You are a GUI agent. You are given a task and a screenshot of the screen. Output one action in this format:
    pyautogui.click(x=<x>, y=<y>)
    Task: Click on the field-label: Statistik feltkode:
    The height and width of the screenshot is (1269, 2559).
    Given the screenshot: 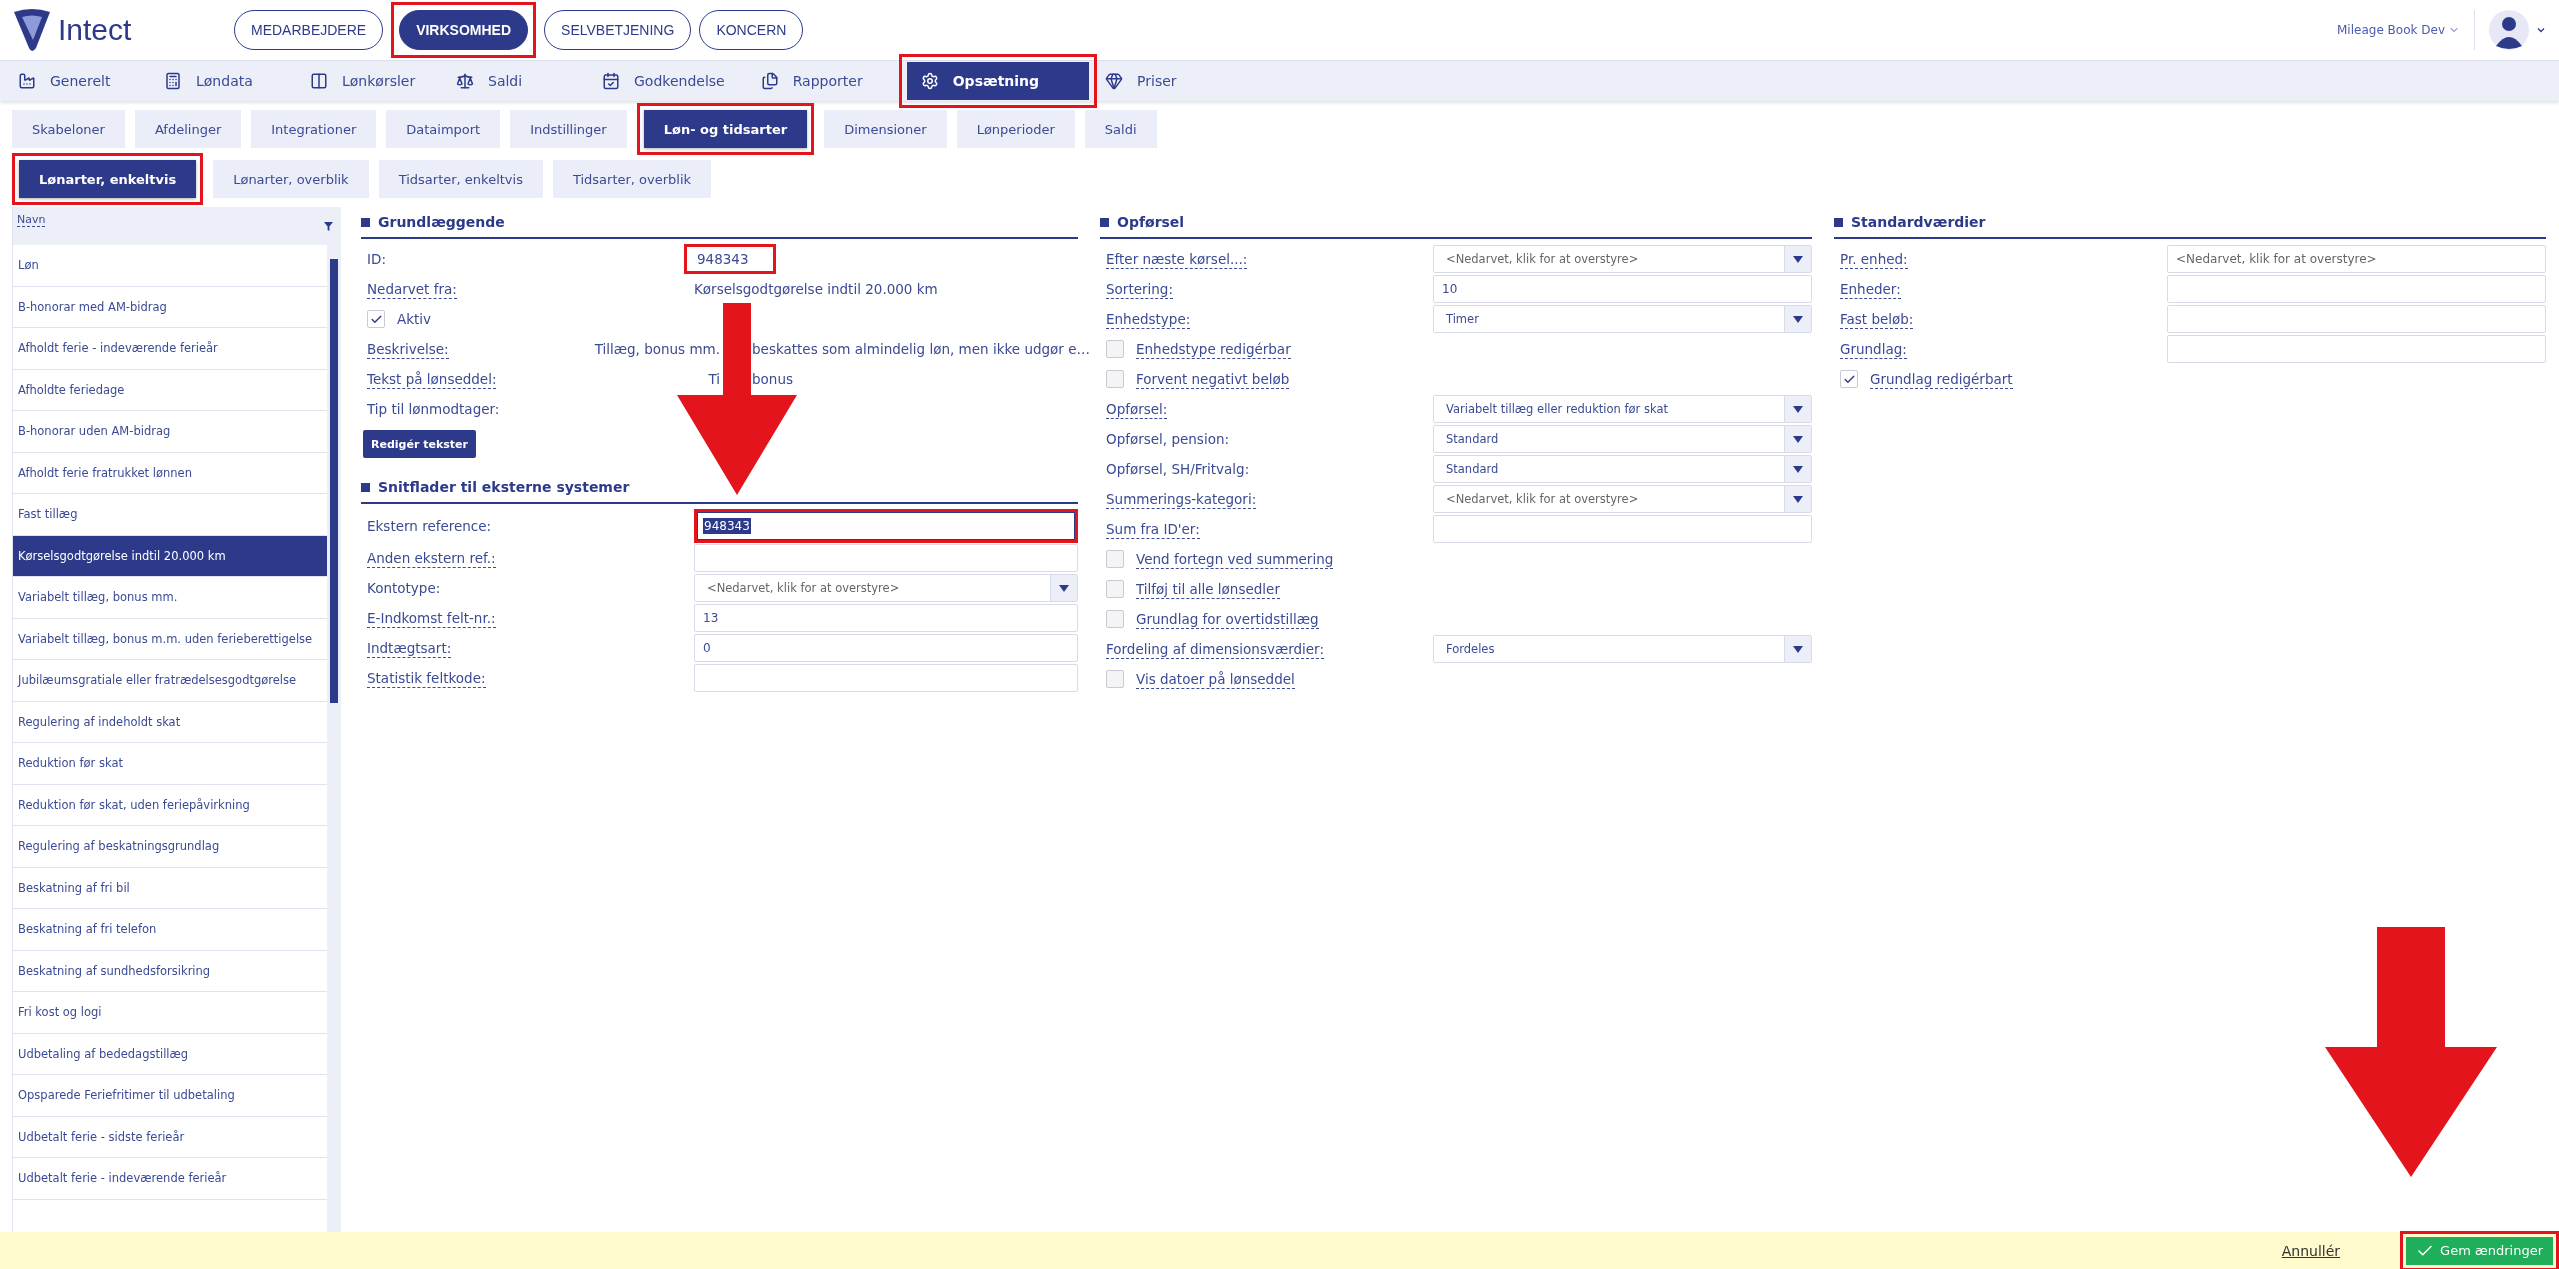 What is the action you would take?
    pyautogui.click(x=426, y=678)
    